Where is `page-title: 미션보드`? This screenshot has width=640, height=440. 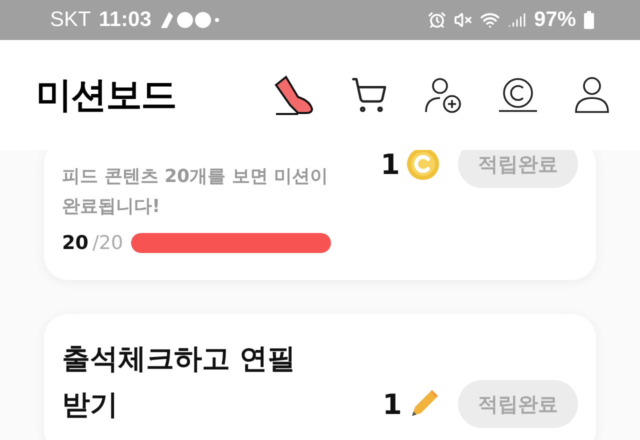
page-title: 미션보드 is located at coordinates (106, 96).